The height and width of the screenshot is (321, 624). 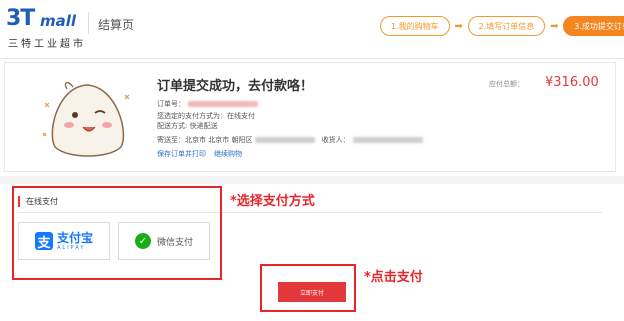 What do you see at coordinates (272, 201) in the screenshot?
I see `annotation-select-method: *选择支付方式` at bounding box center [272, 201].